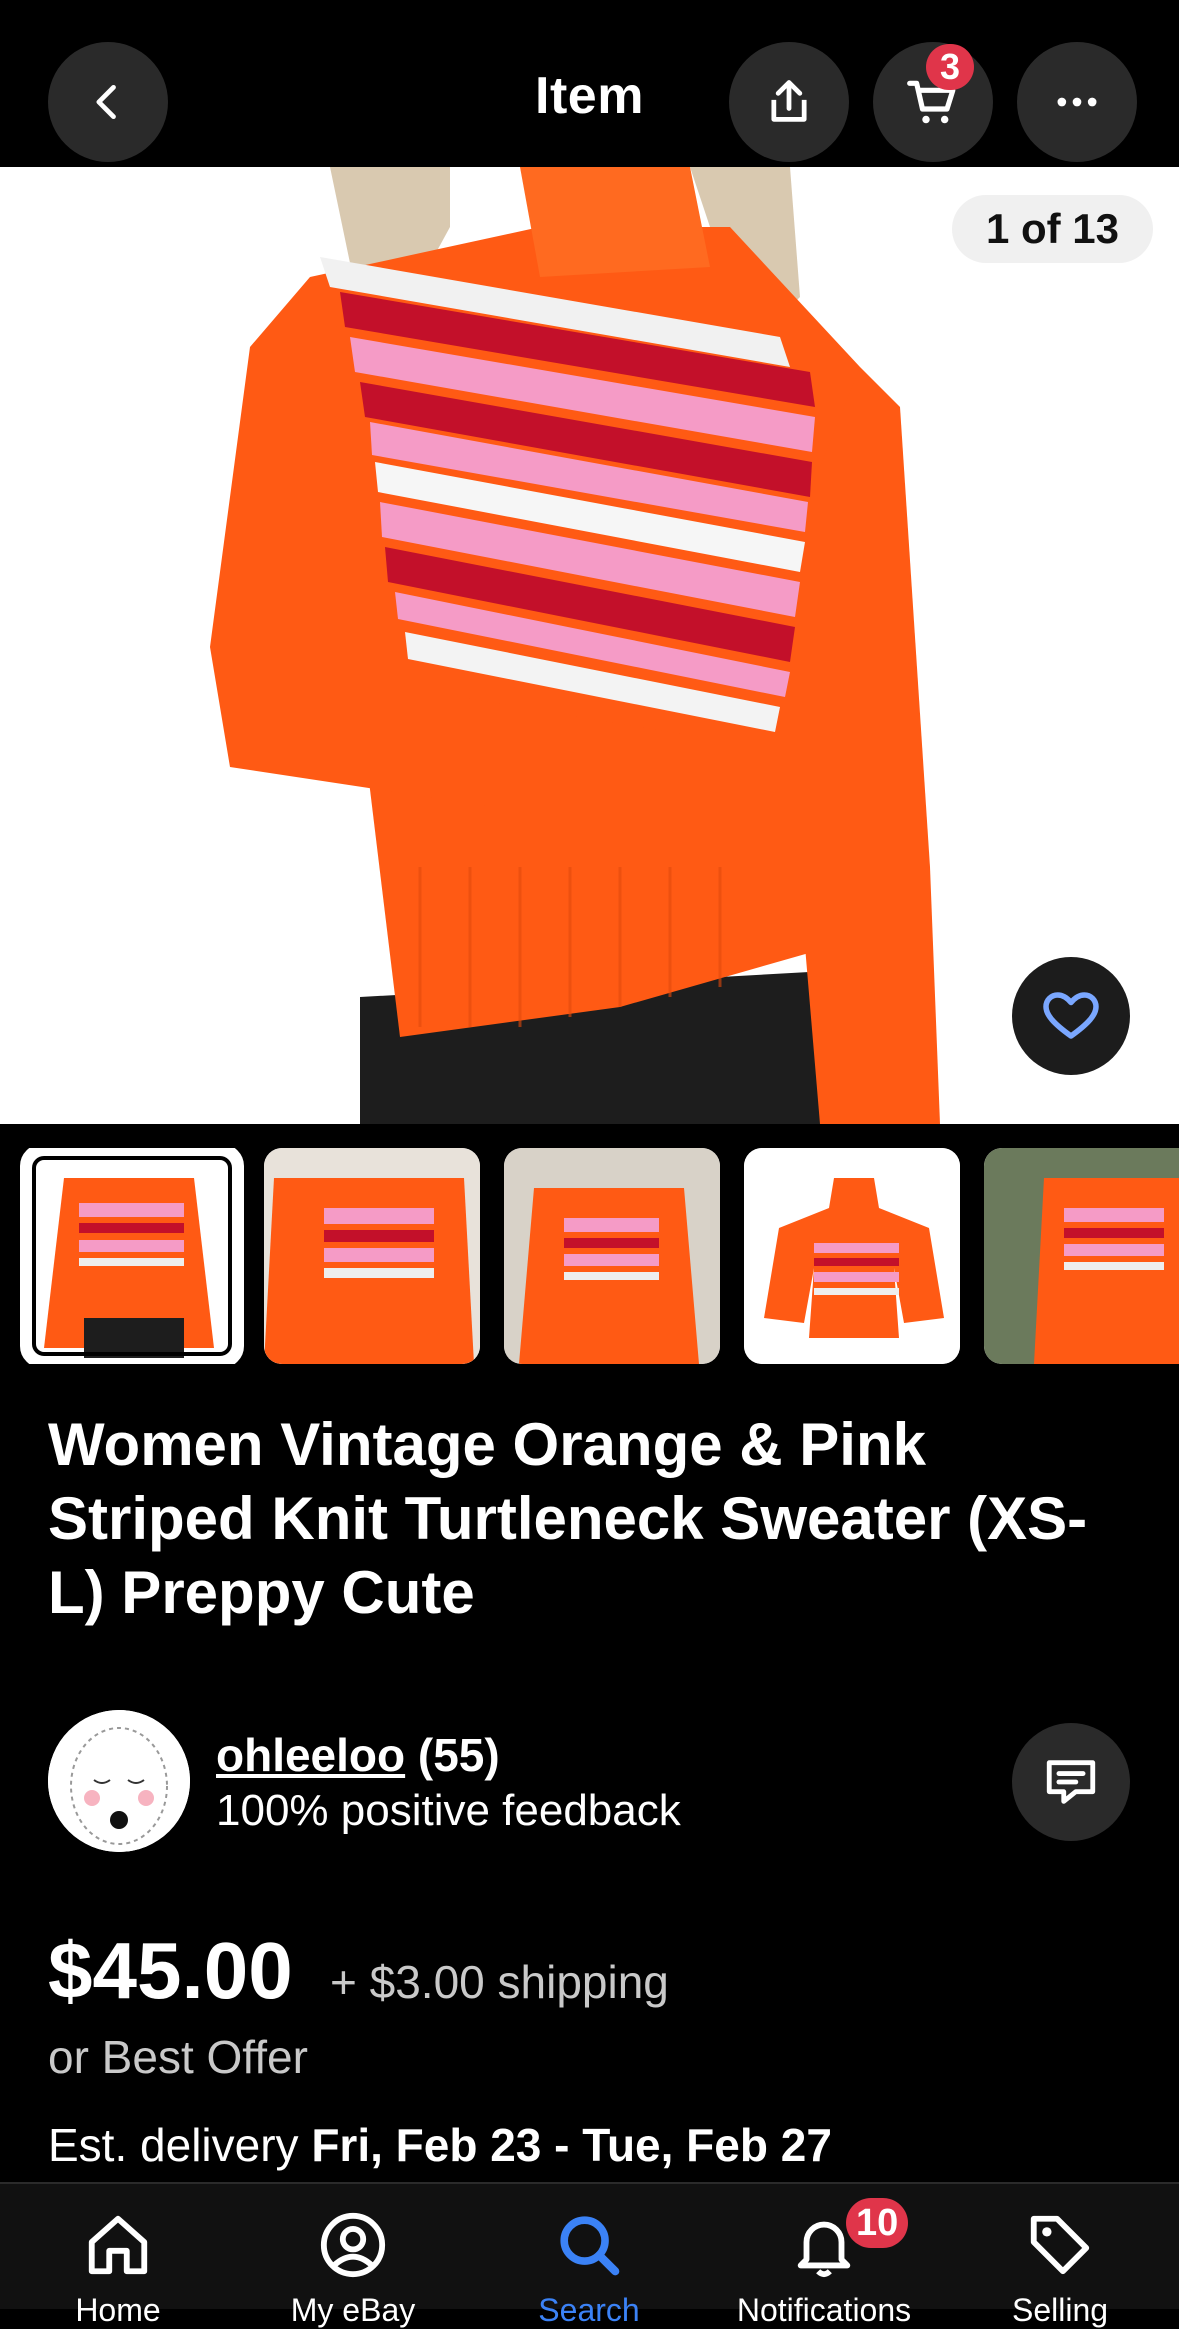  Describe the element at coordinates (178, 2057) in the screenshot. I see `best-offer-note: or Best Offer` at that location.